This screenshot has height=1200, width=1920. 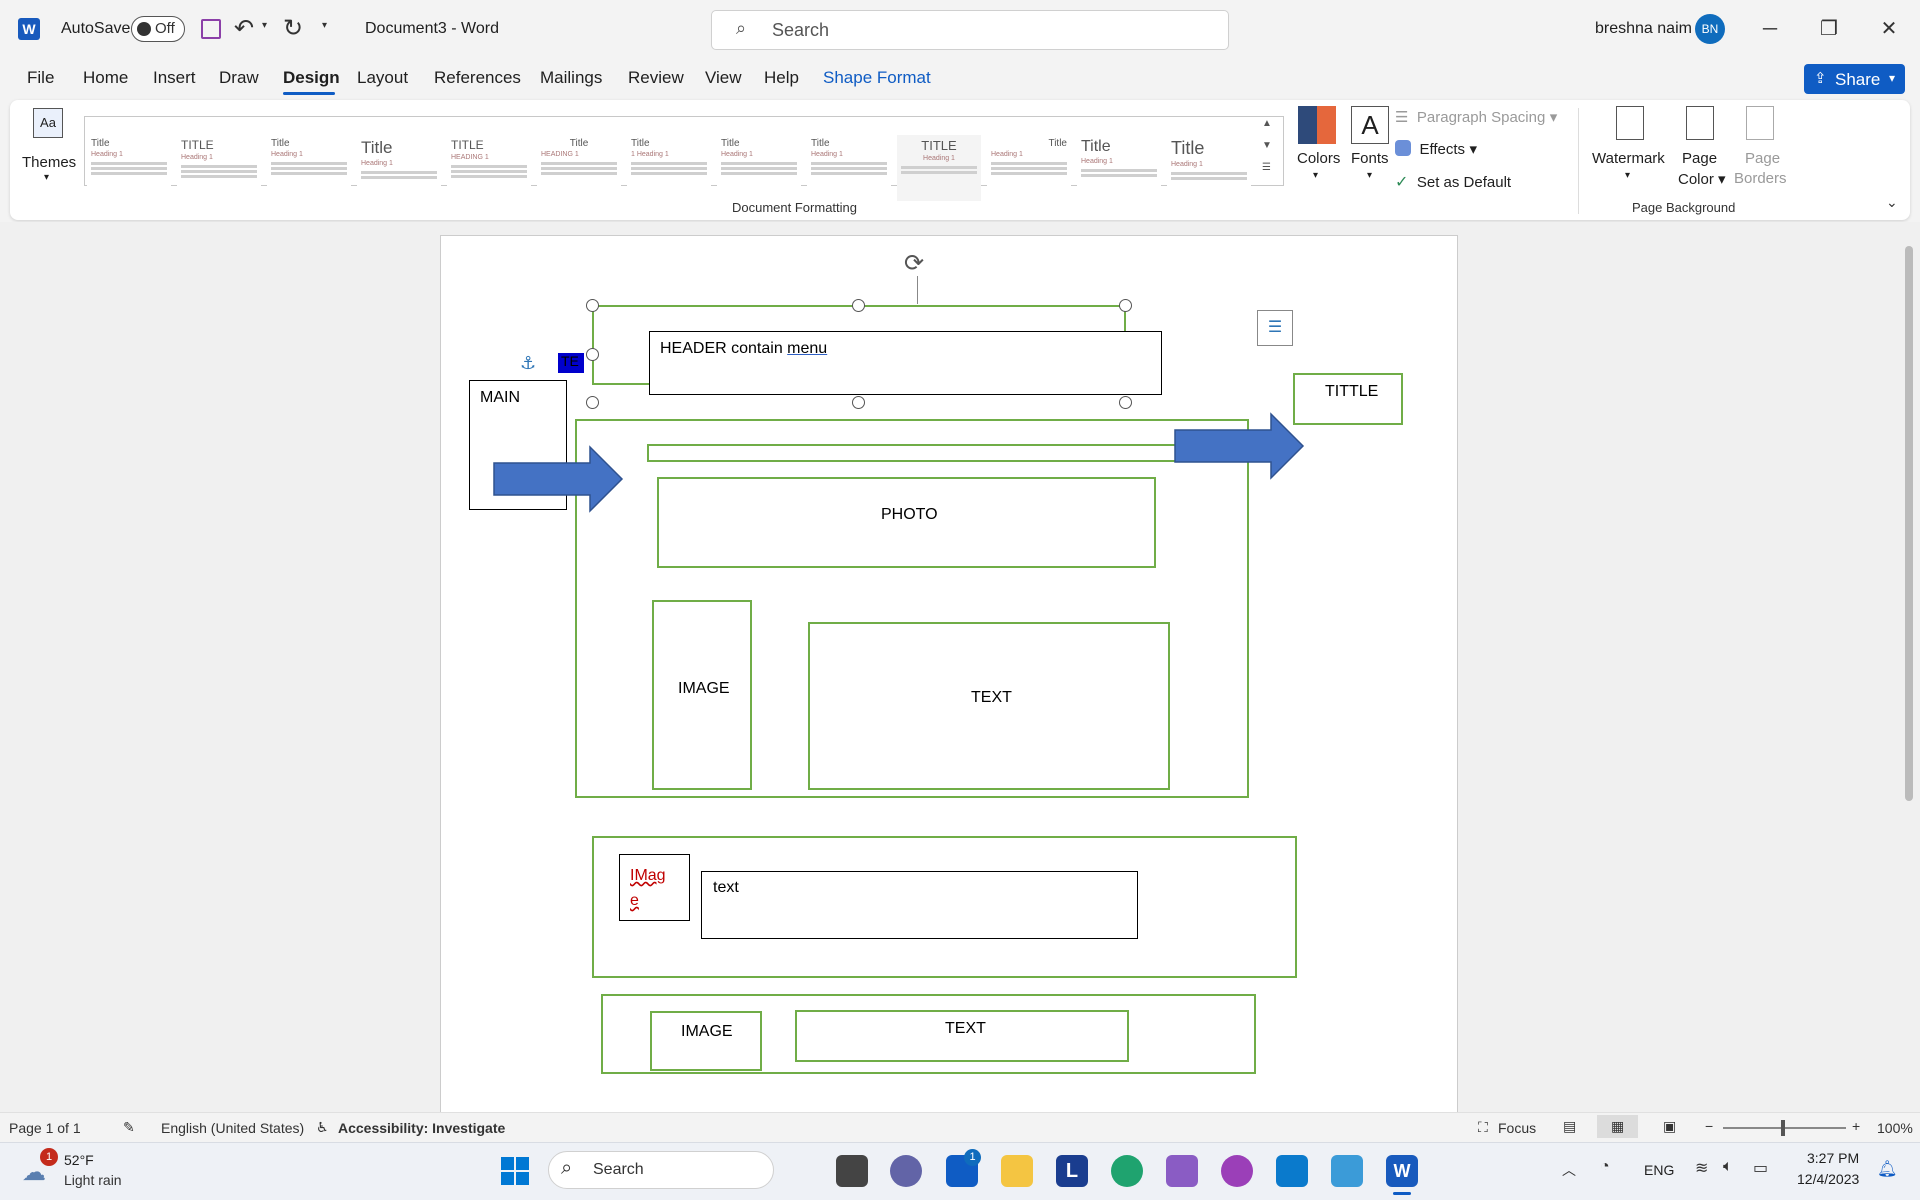 I want to click on tab-shape-format: Shape Format, so click(x=877, y=78).